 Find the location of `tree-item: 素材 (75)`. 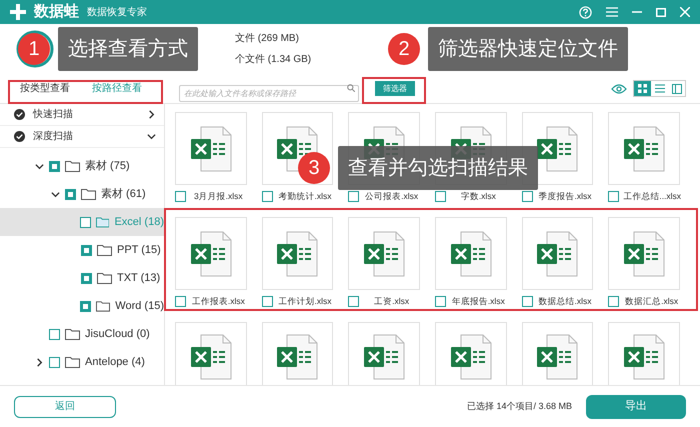

tree-item: 素材 (75) is located at coordinates (82, 166).